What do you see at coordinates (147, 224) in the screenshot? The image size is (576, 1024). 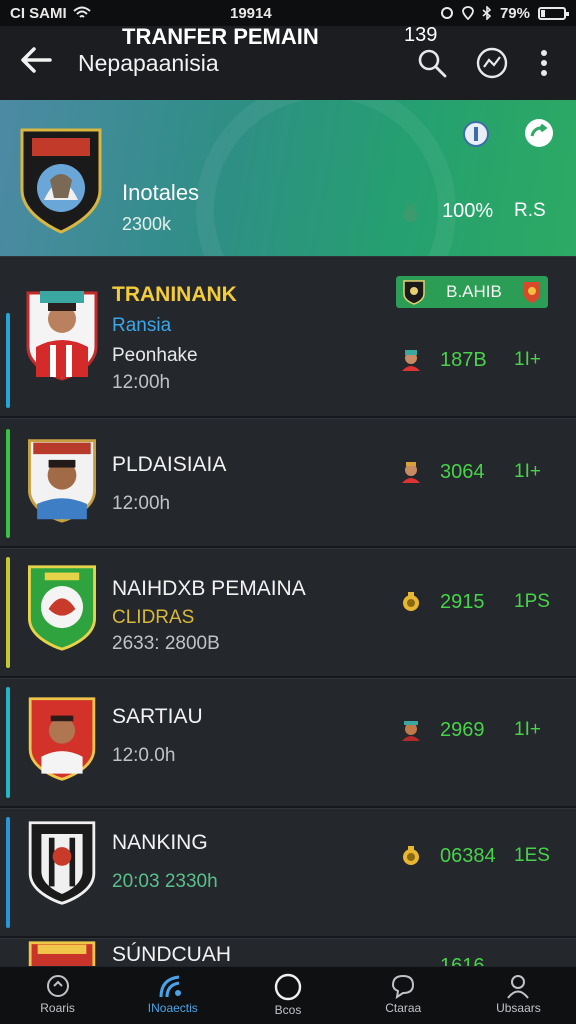 I see `featured-time: 2300k` at bounding box center [147, 224].